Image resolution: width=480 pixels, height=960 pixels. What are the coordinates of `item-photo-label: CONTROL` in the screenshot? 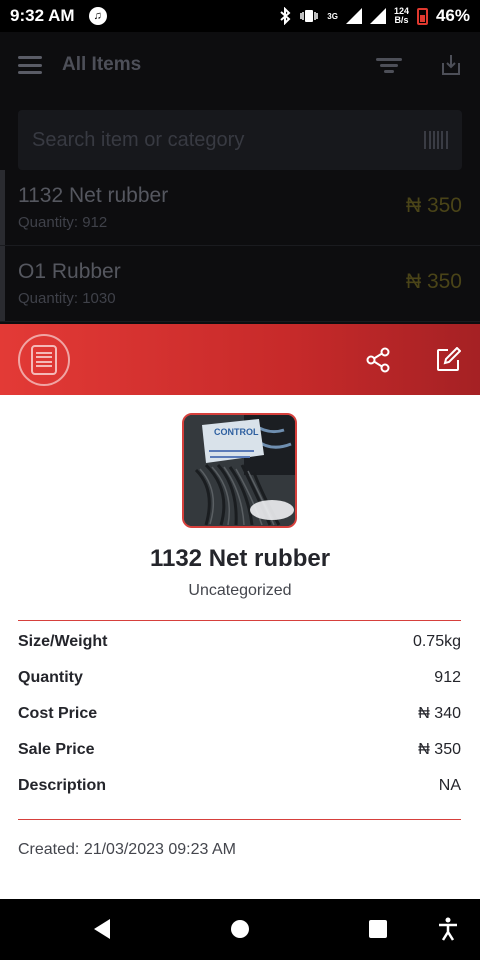 It's located at (236, 432).